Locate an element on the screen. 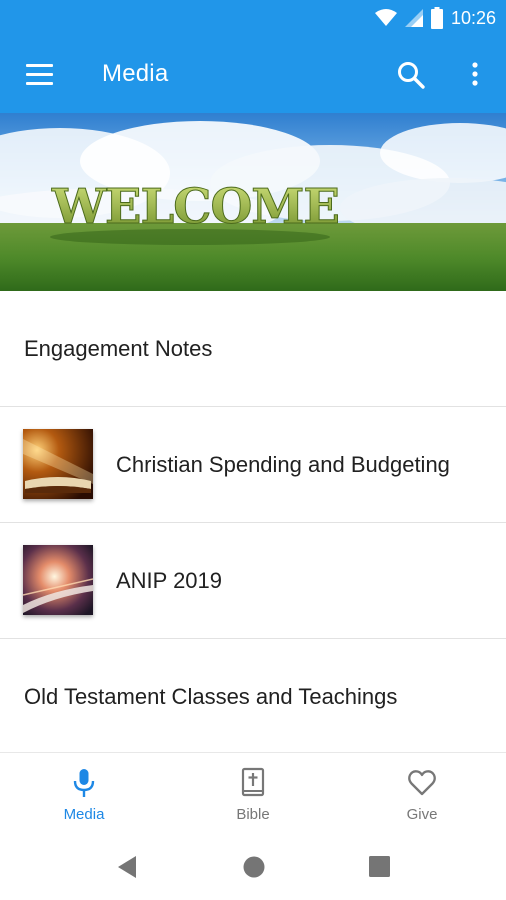 Image resolution: width=506 pixels, height=900 pixels. bottom-navigation: Media Bible Give is located at coordinates (253, 795).